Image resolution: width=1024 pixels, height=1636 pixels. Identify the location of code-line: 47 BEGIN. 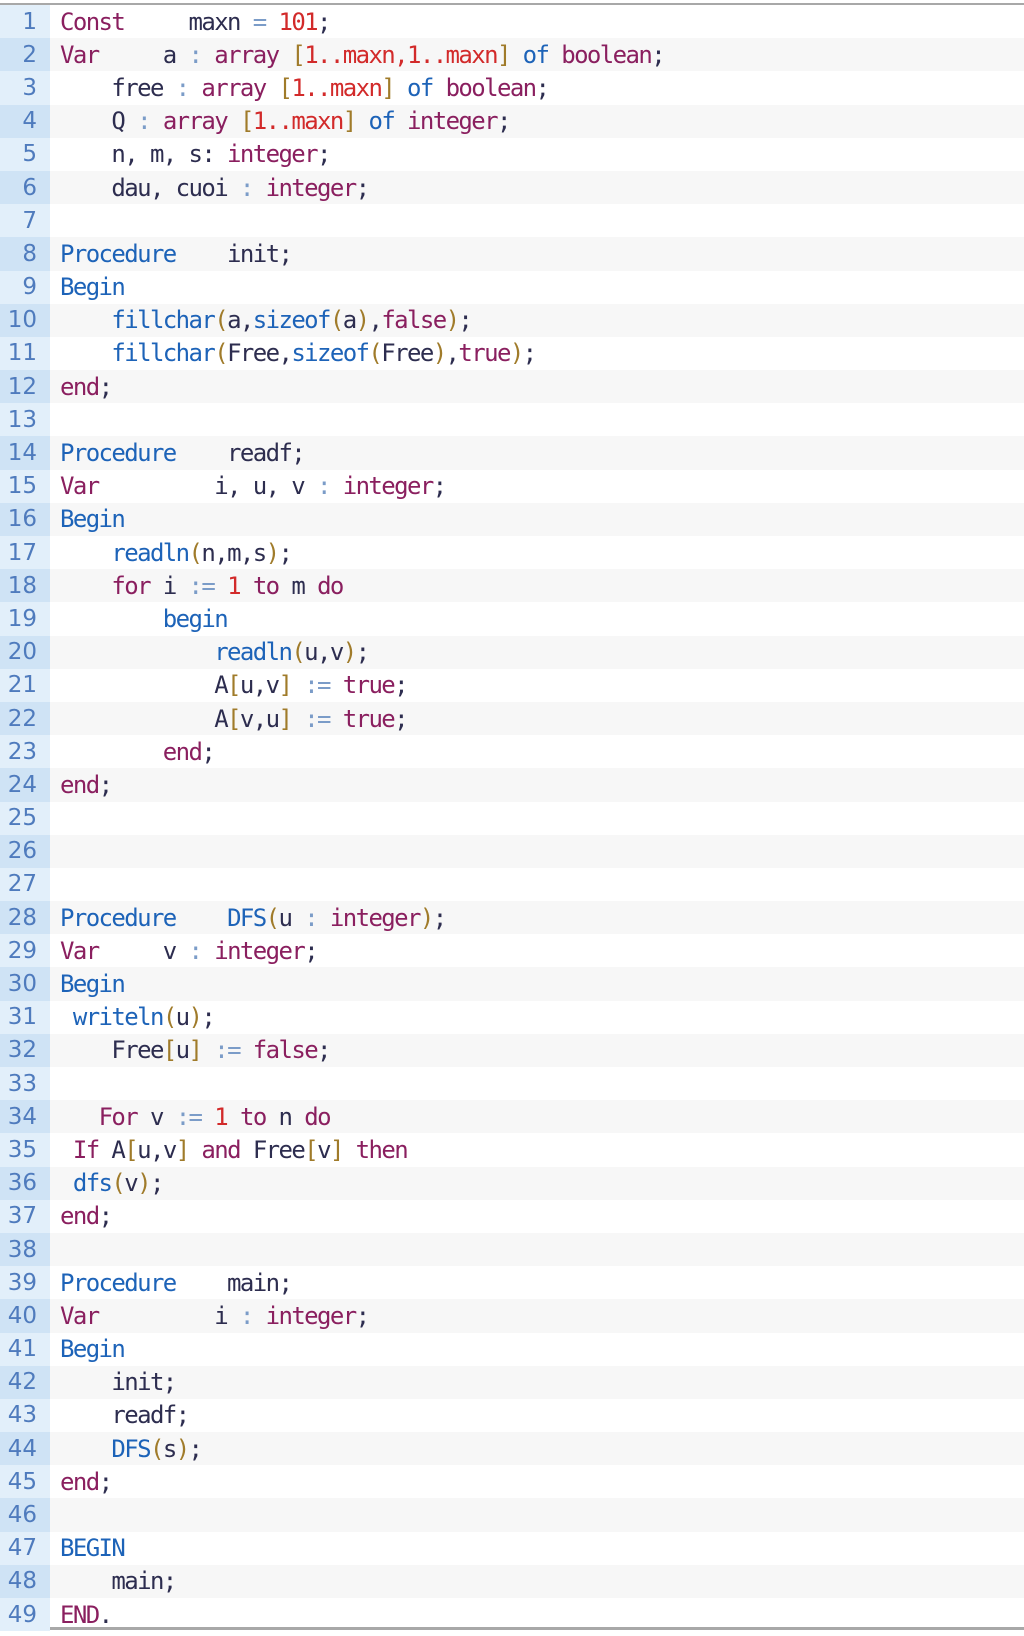
(512, 1548).